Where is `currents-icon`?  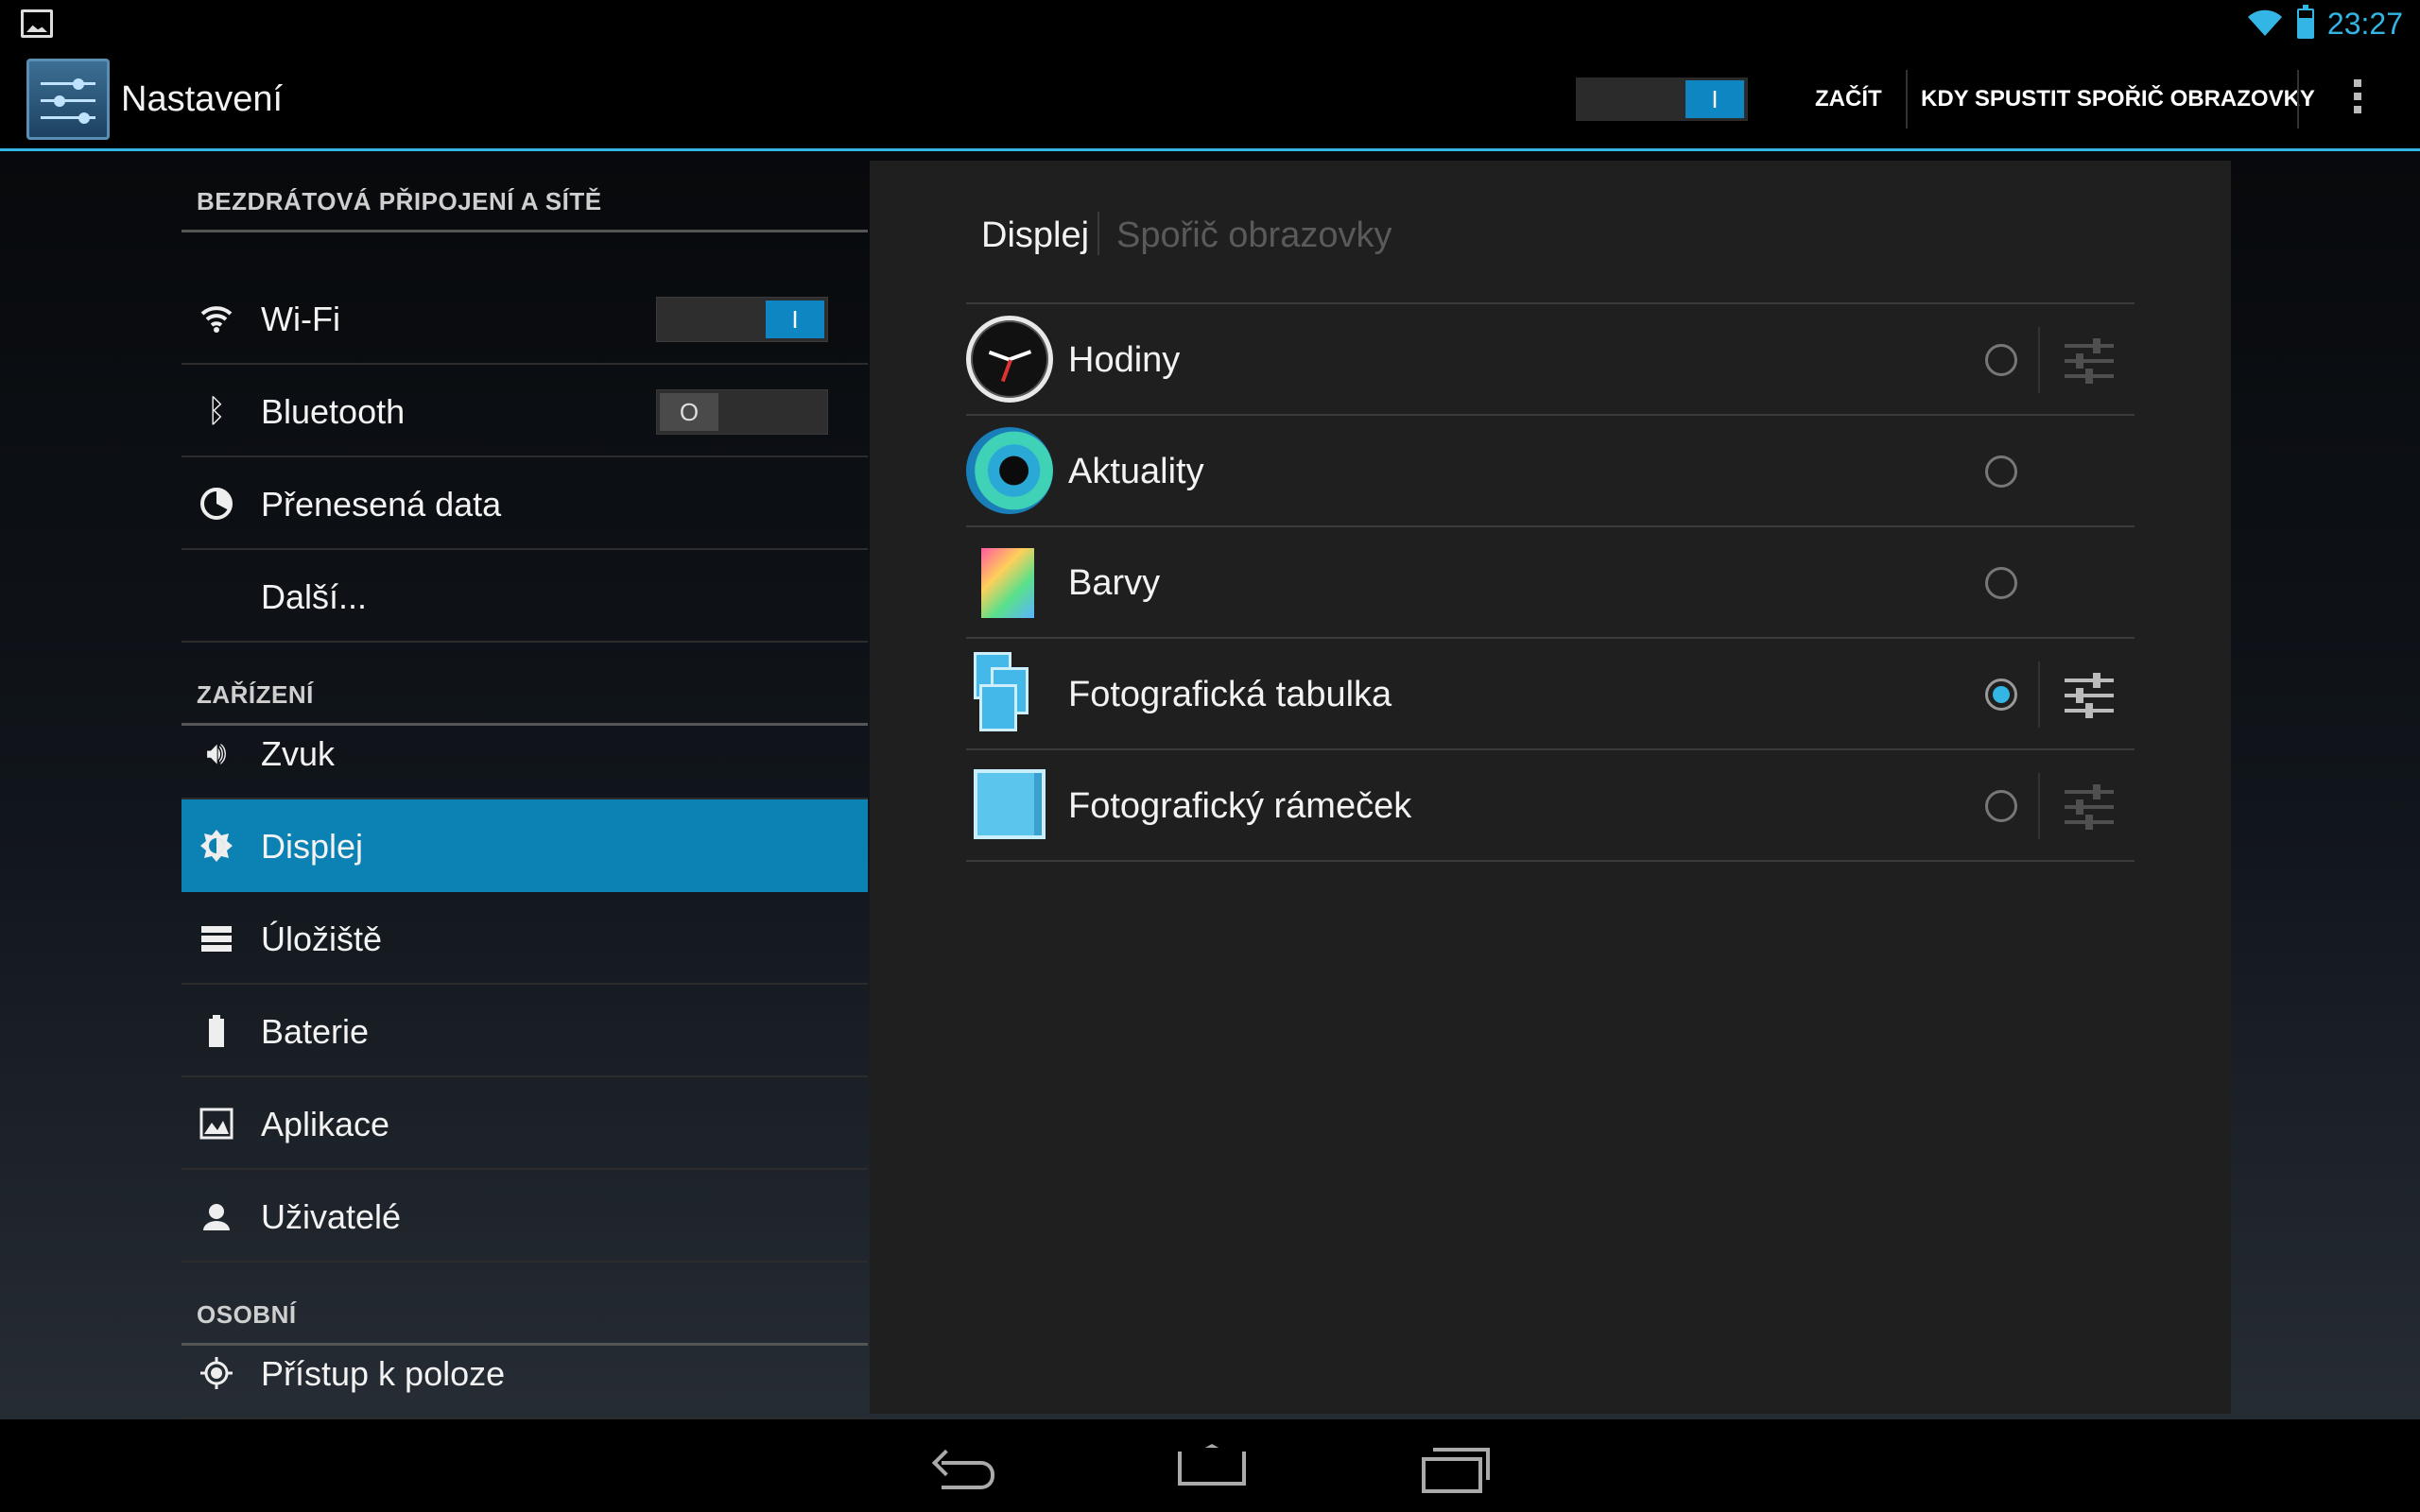 currents-icon is located at coordinates (1009, 470).